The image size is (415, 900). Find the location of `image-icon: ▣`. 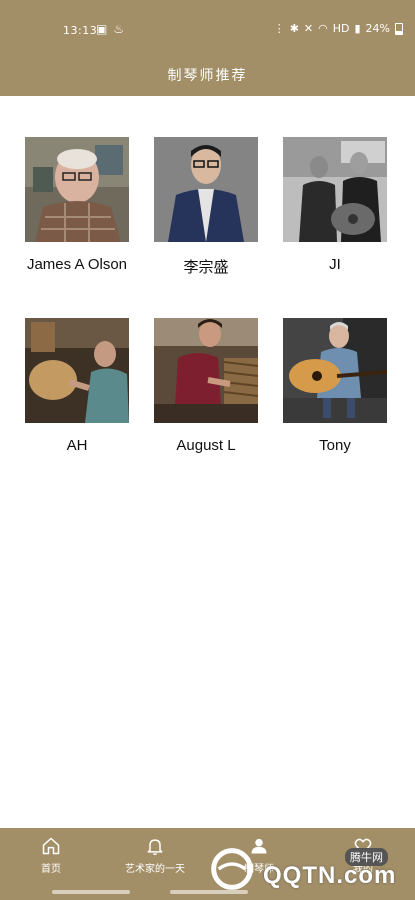

image-icon: ▣ is located at coordinates (102, 29).